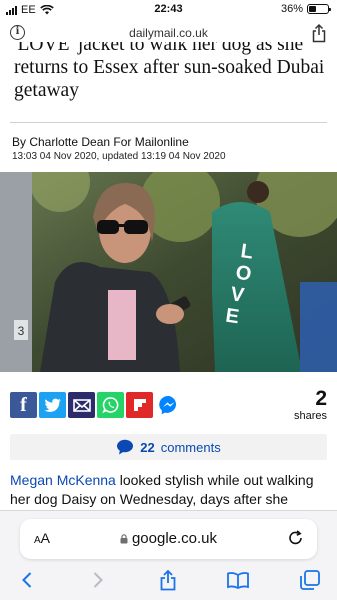 Image resolution: width=337 pixels, height=600 pixels. I want to click on messenger-share-button, so click(168, 405).